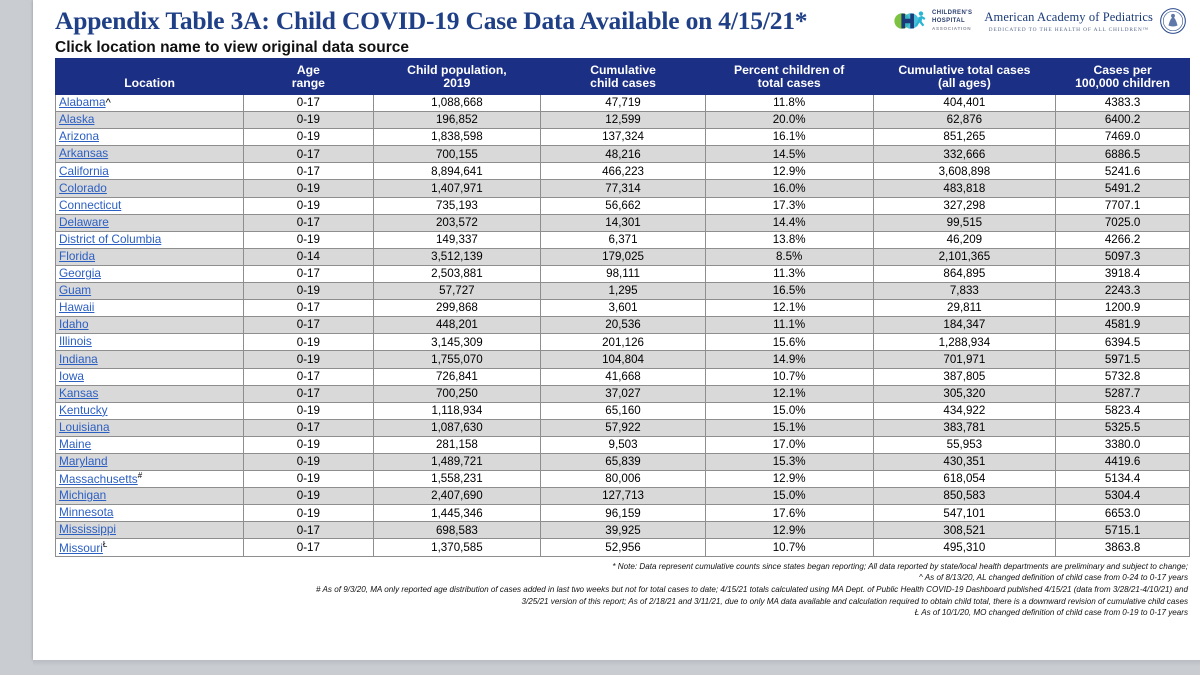 This screenshot has height=675, width=1200. What do you see at coordinates (149, 308) in the screenshot?
I see `cell-location: Hawaii` at bounding box center [149, 308].